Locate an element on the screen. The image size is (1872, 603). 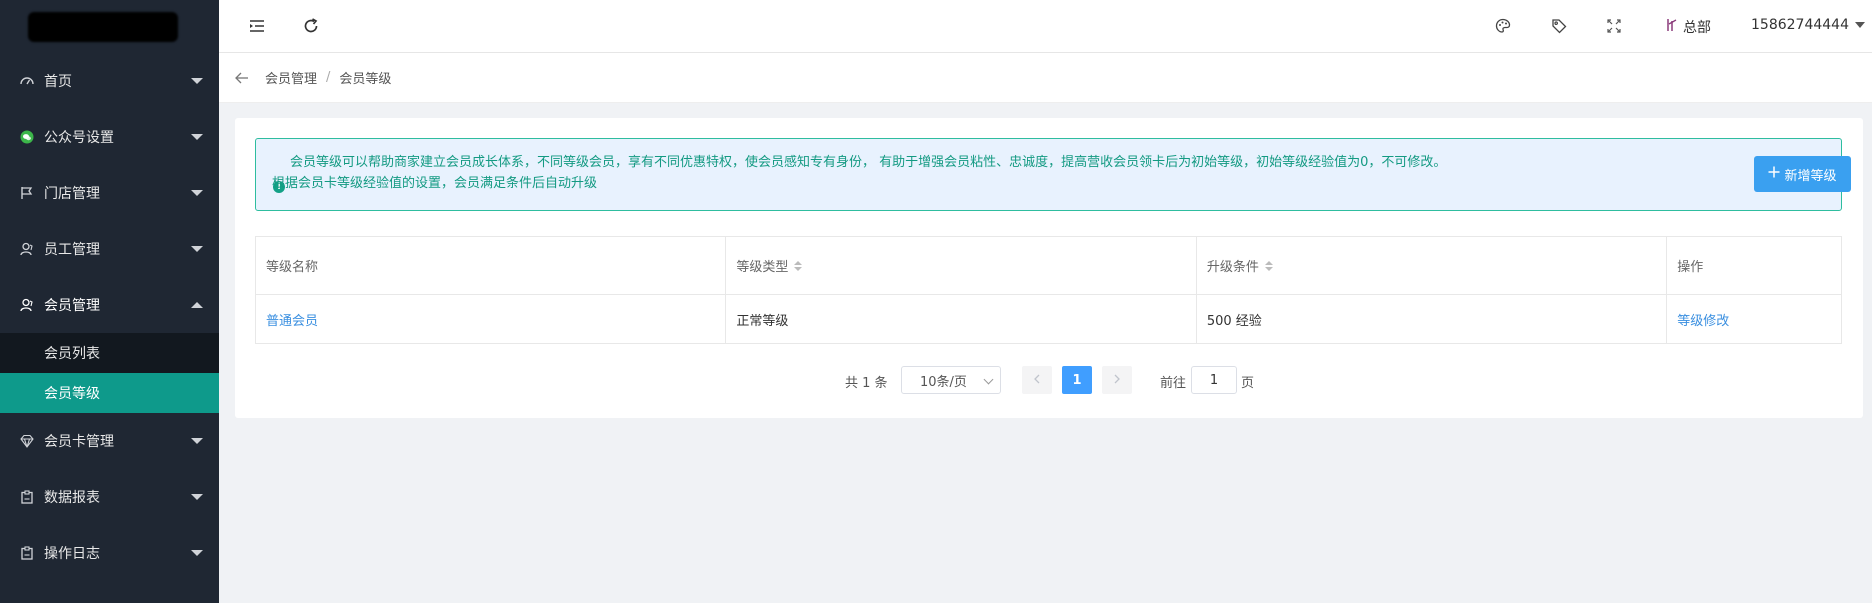
org-icon is located at coordinates (1672, 27).